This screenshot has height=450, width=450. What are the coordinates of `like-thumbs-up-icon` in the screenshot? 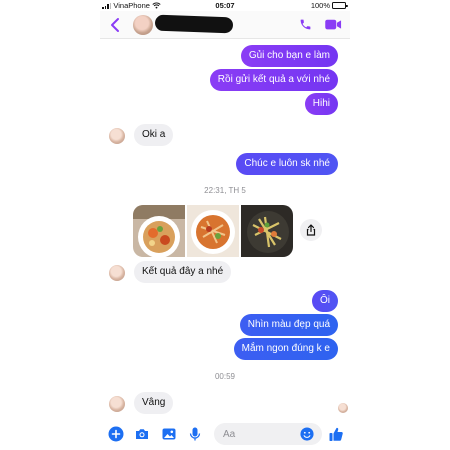 It's located at (336, 434).